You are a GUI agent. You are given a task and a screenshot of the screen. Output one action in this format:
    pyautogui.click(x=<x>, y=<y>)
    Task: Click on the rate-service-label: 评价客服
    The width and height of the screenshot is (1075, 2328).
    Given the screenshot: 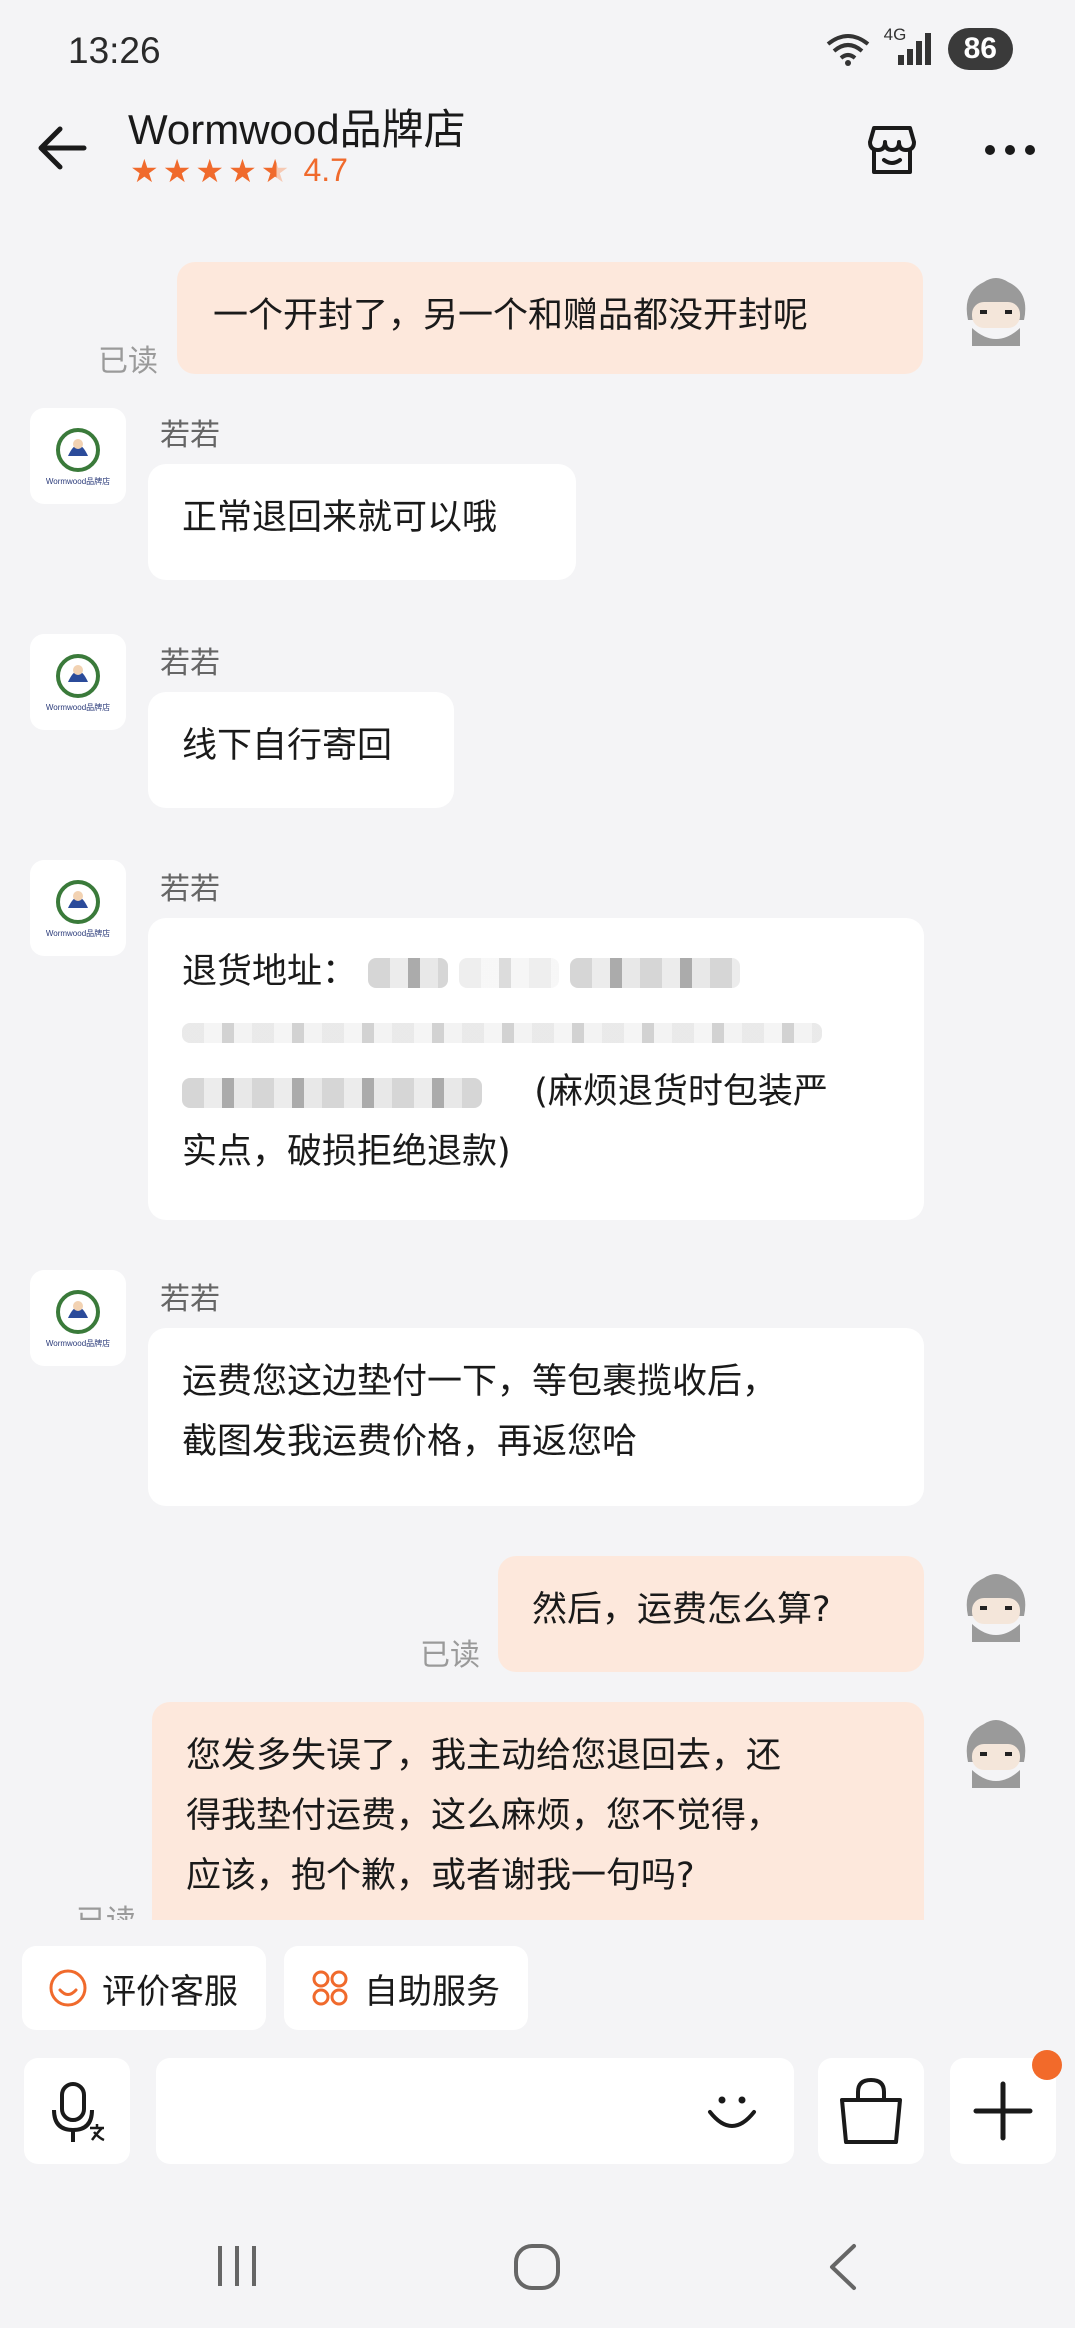 What is the action you would take?
    pyautogui.click(x=170, y=1991)
    